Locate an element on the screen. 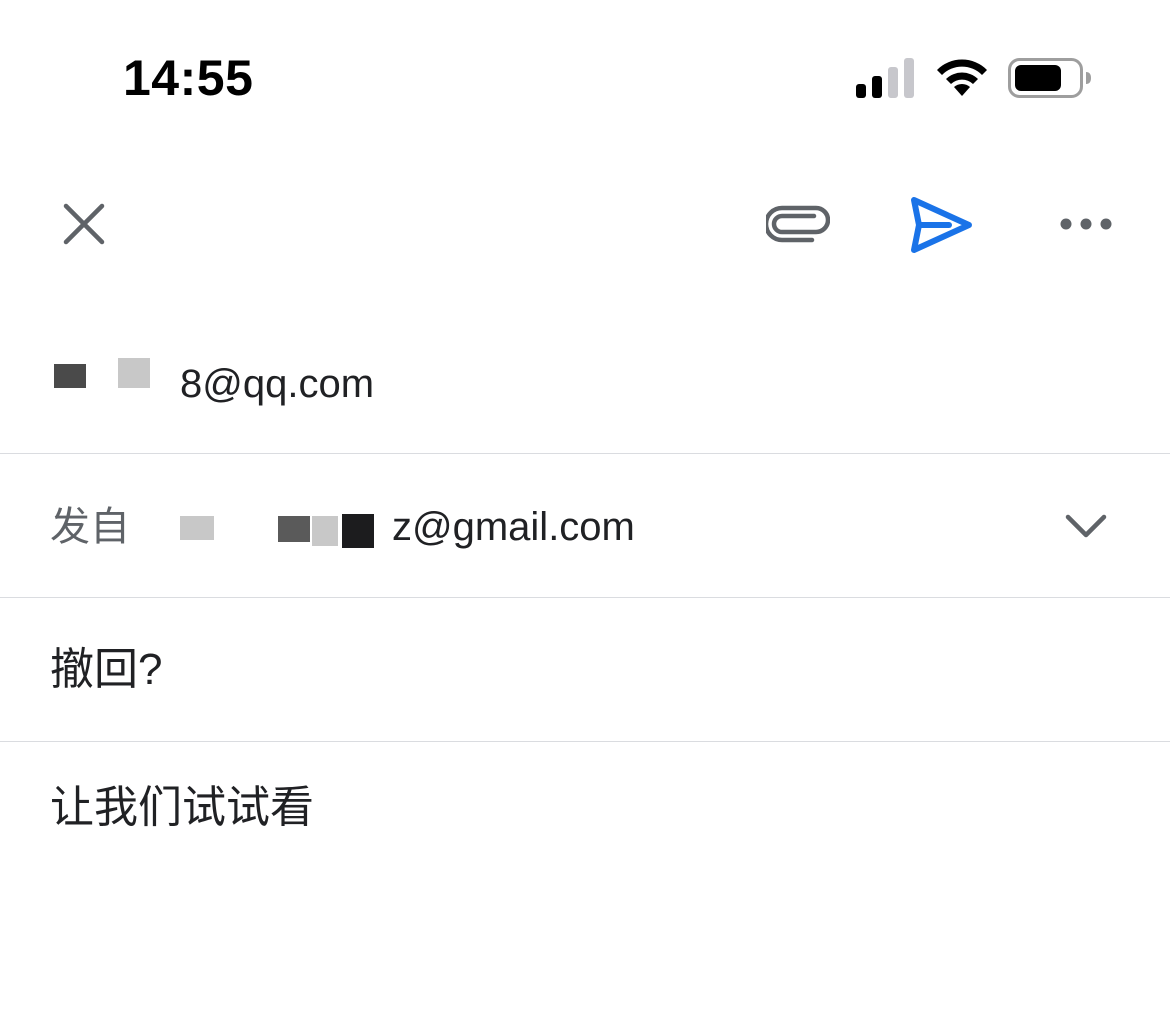 The image size is (1170, 1018). from-field-row: 发自 z@gmail.com is located at coordinates (585, 526).